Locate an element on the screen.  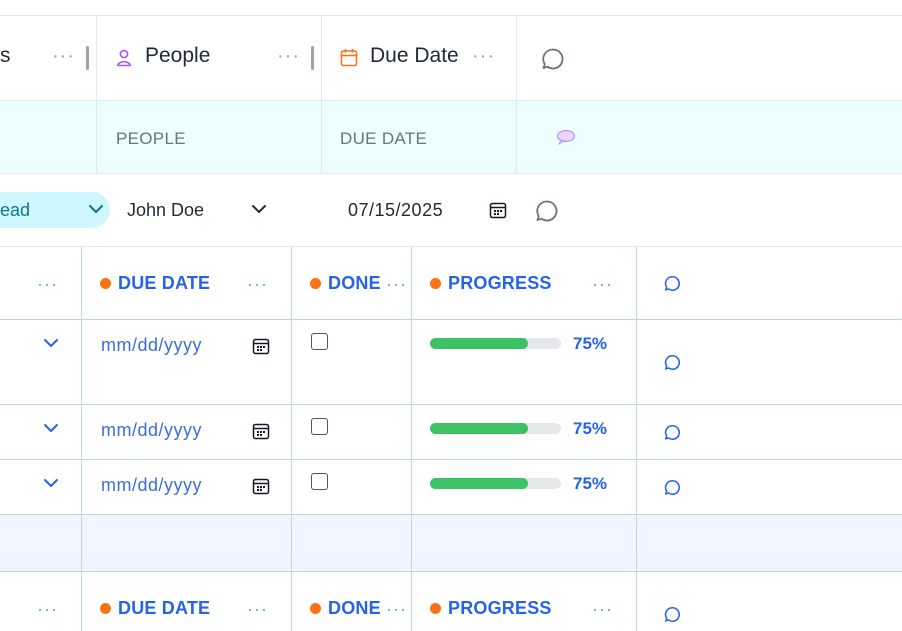
due-date-column-menu-button: ··· is located at coordinates (483, 56).